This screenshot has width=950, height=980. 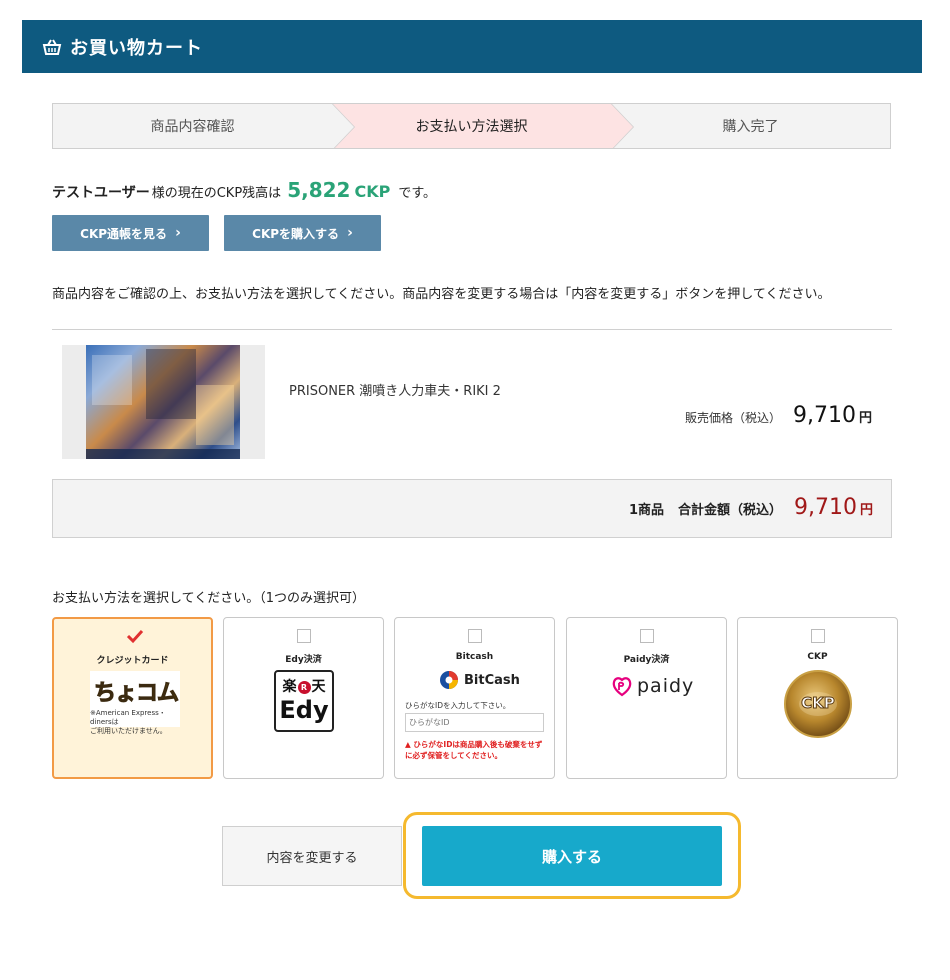 I want to click on payment-option-edy: Edy決済 楽R天 Edy, so click(x=303, y=698).